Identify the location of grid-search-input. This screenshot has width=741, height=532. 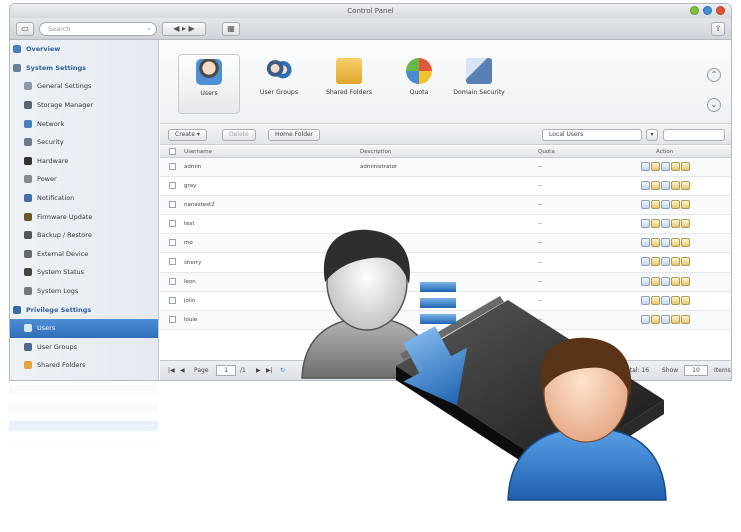
(694, 135).